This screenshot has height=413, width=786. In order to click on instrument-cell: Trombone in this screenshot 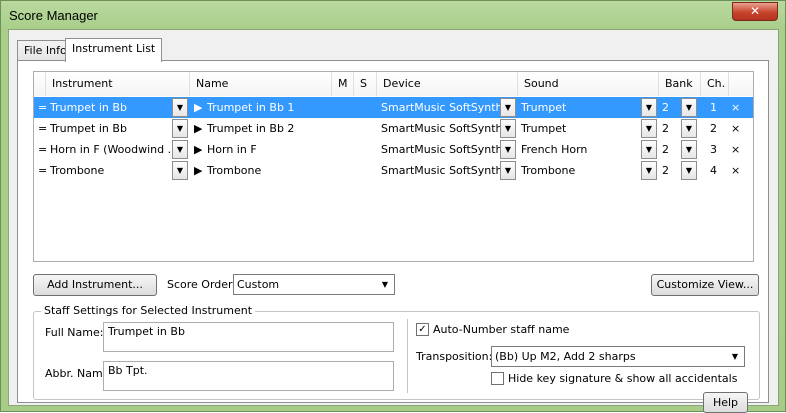, I will do `click(110, 170)`.